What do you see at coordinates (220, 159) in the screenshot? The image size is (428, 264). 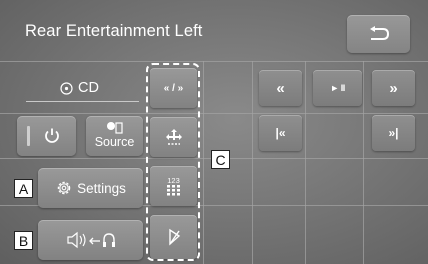 I see `callout-c: C` at bounding box center [220, 159].